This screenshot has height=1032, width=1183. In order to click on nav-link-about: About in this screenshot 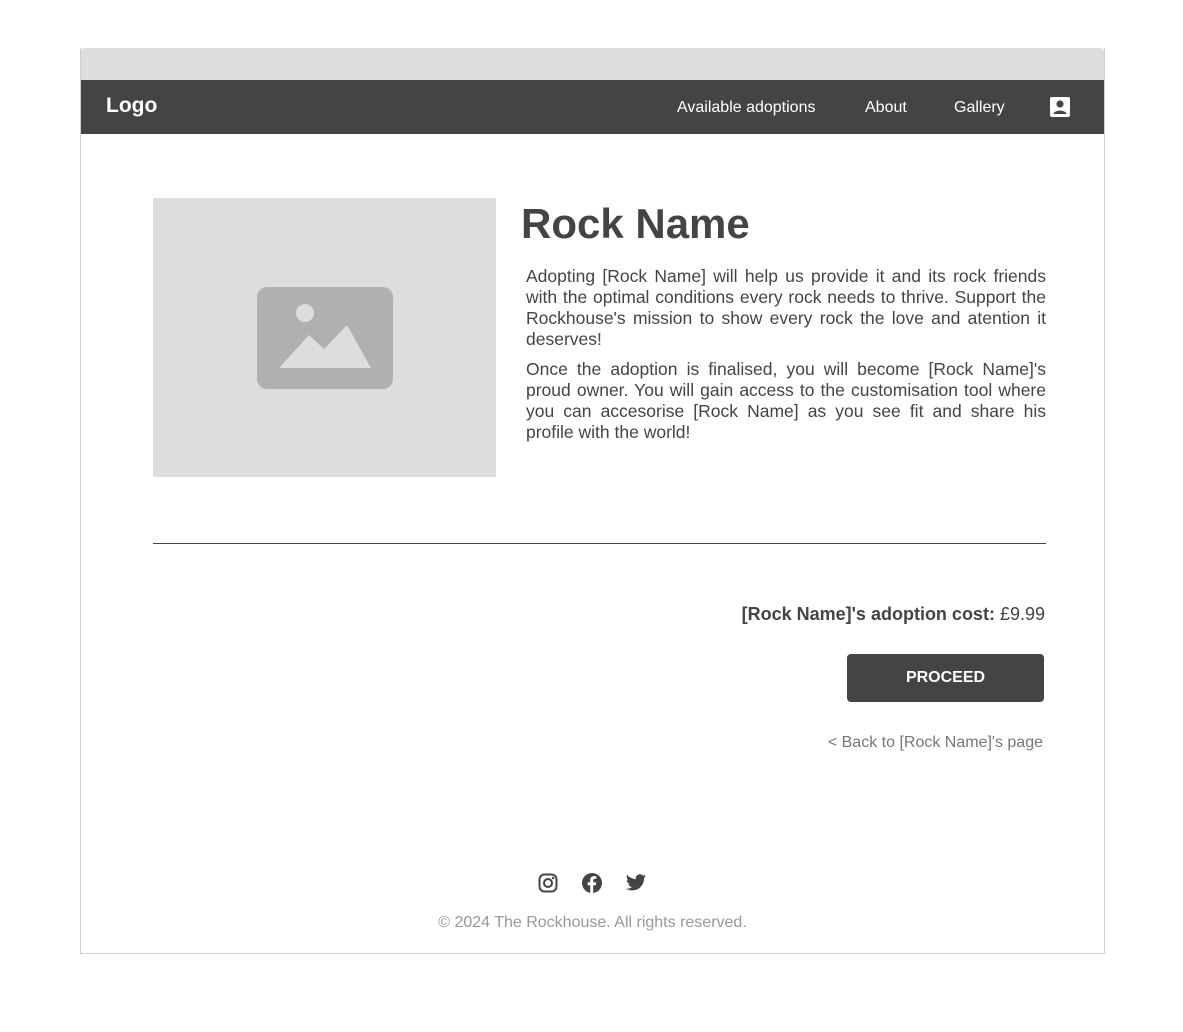, I will do `click(886, 108)`.